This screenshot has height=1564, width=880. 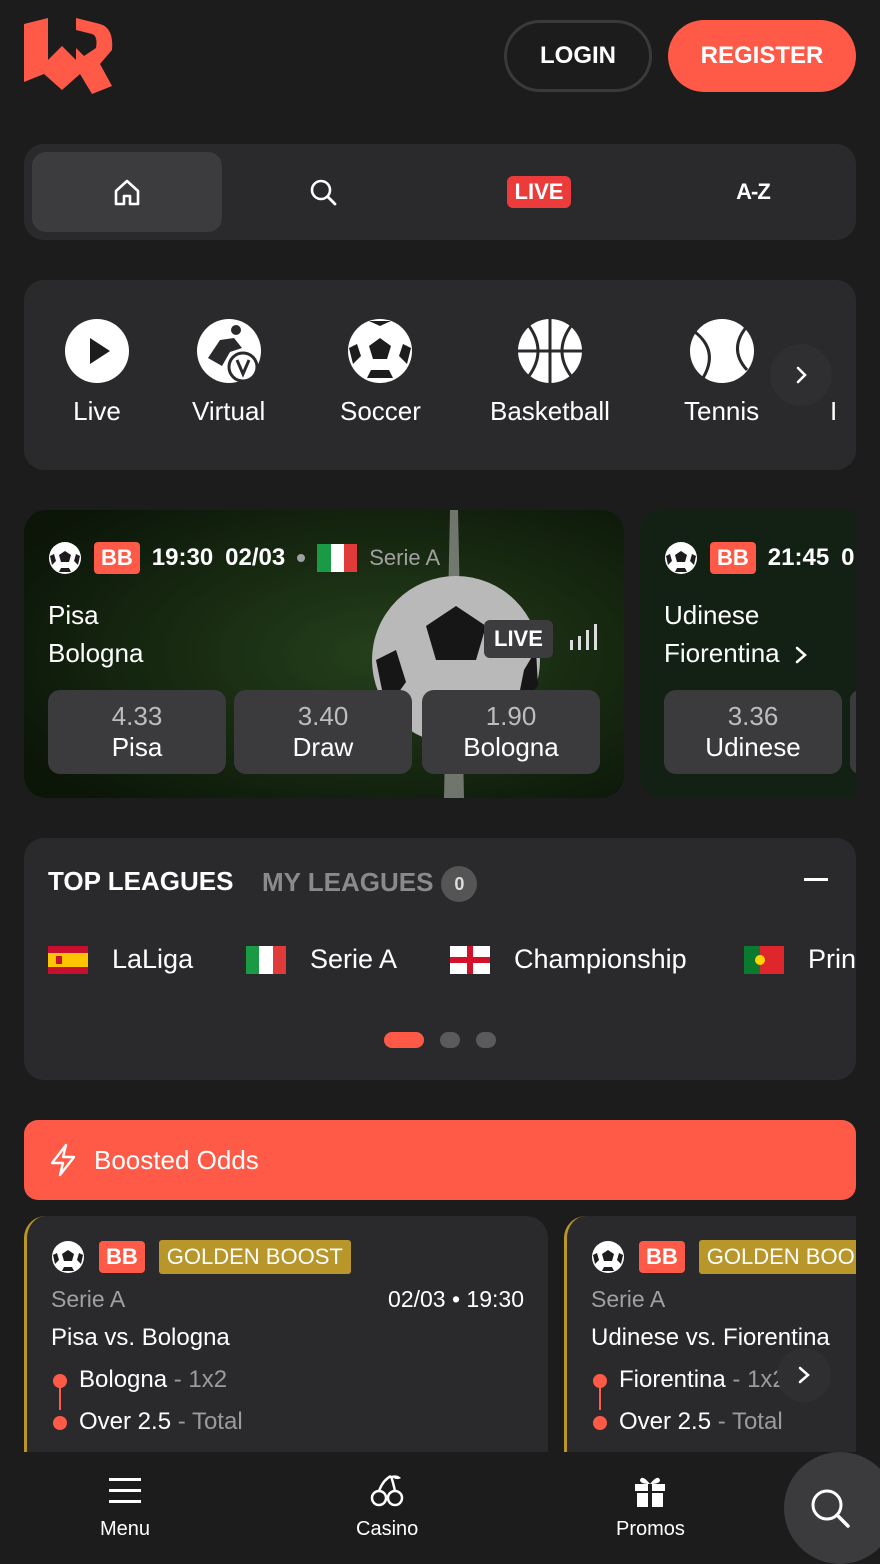 What do you see at coordinates (161, 1421) in the screenshot?
I see `boosted-selection: Over 2.5 - Total` at bounding box center [161, 1421].